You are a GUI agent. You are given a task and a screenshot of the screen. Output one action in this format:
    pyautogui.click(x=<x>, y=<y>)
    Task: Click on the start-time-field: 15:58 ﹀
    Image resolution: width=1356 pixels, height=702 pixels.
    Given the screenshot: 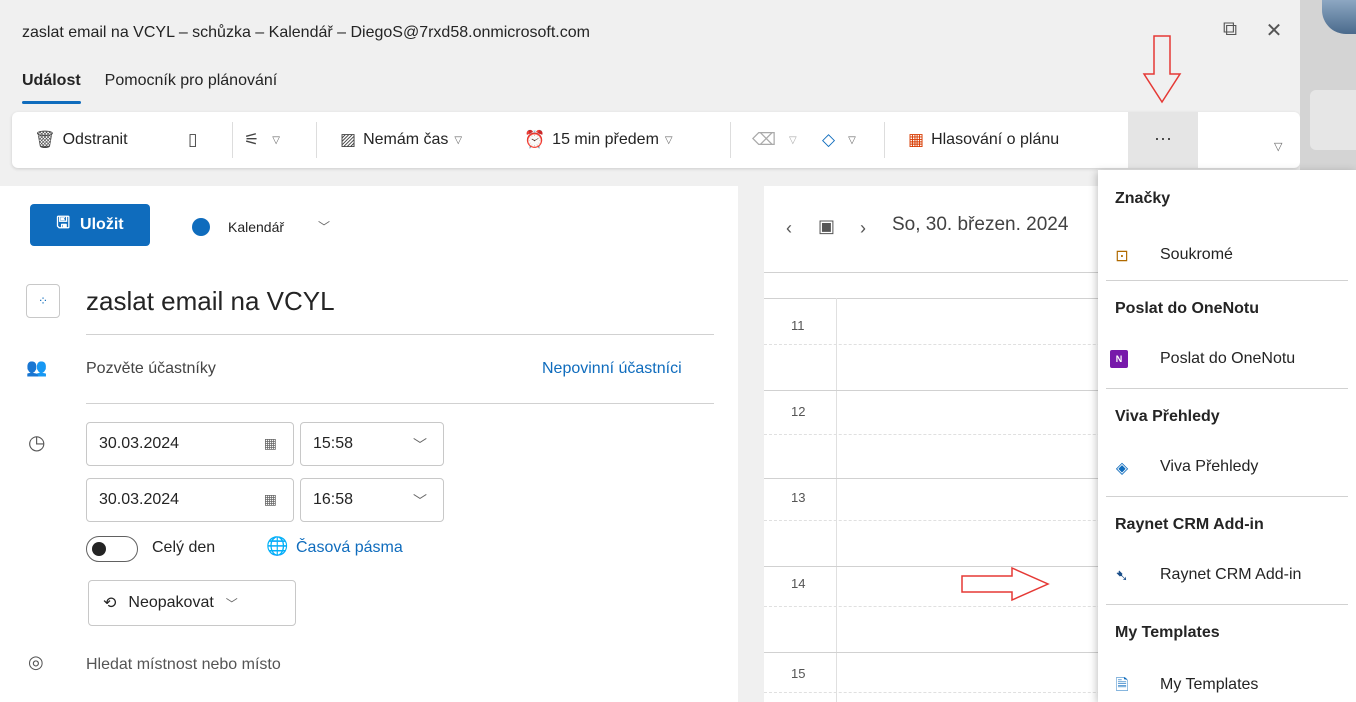 What is the action you would take?
    pyautogui.click(x=372, y=444)
    